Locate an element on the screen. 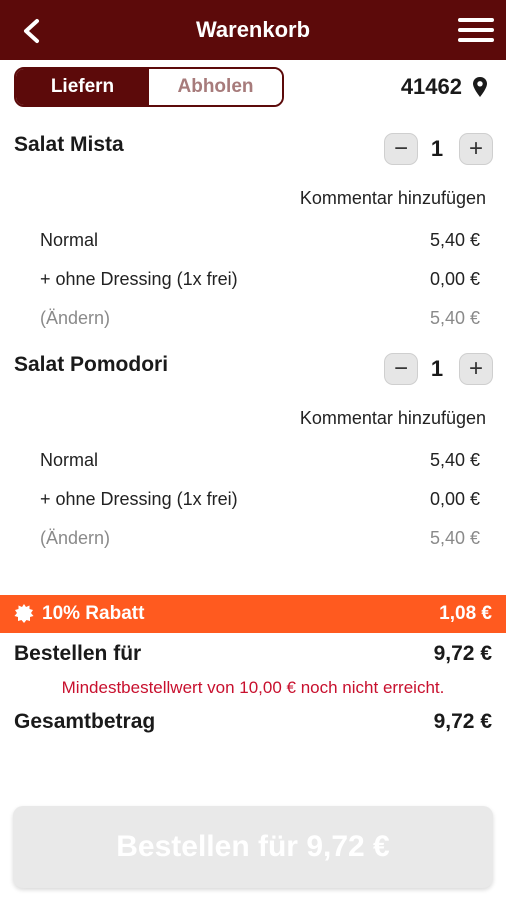  order-for-value: 9,72 € is located at coordinates (462, 653).